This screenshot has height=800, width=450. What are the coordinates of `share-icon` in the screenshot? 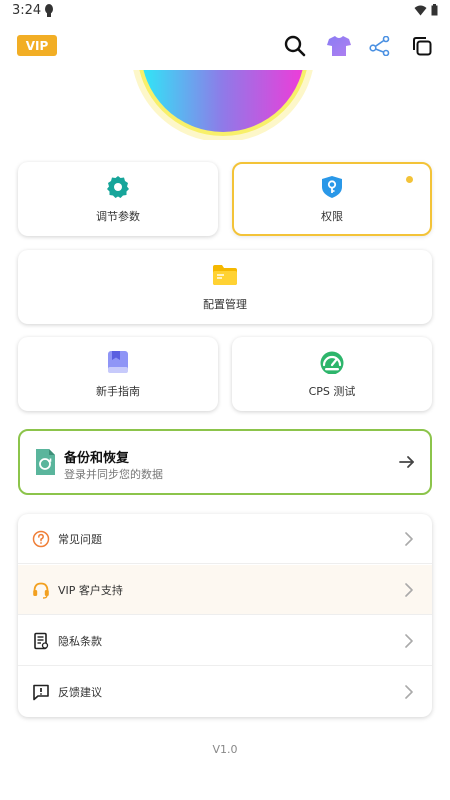 It's located at (379, 46).